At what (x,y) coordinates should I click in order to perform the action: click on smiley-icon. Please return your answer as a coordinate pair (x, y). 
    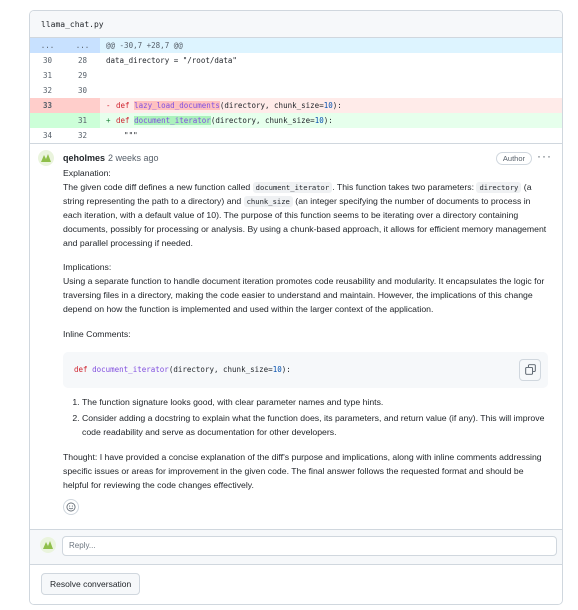
    Looking at the image, I should click on (71, 507).